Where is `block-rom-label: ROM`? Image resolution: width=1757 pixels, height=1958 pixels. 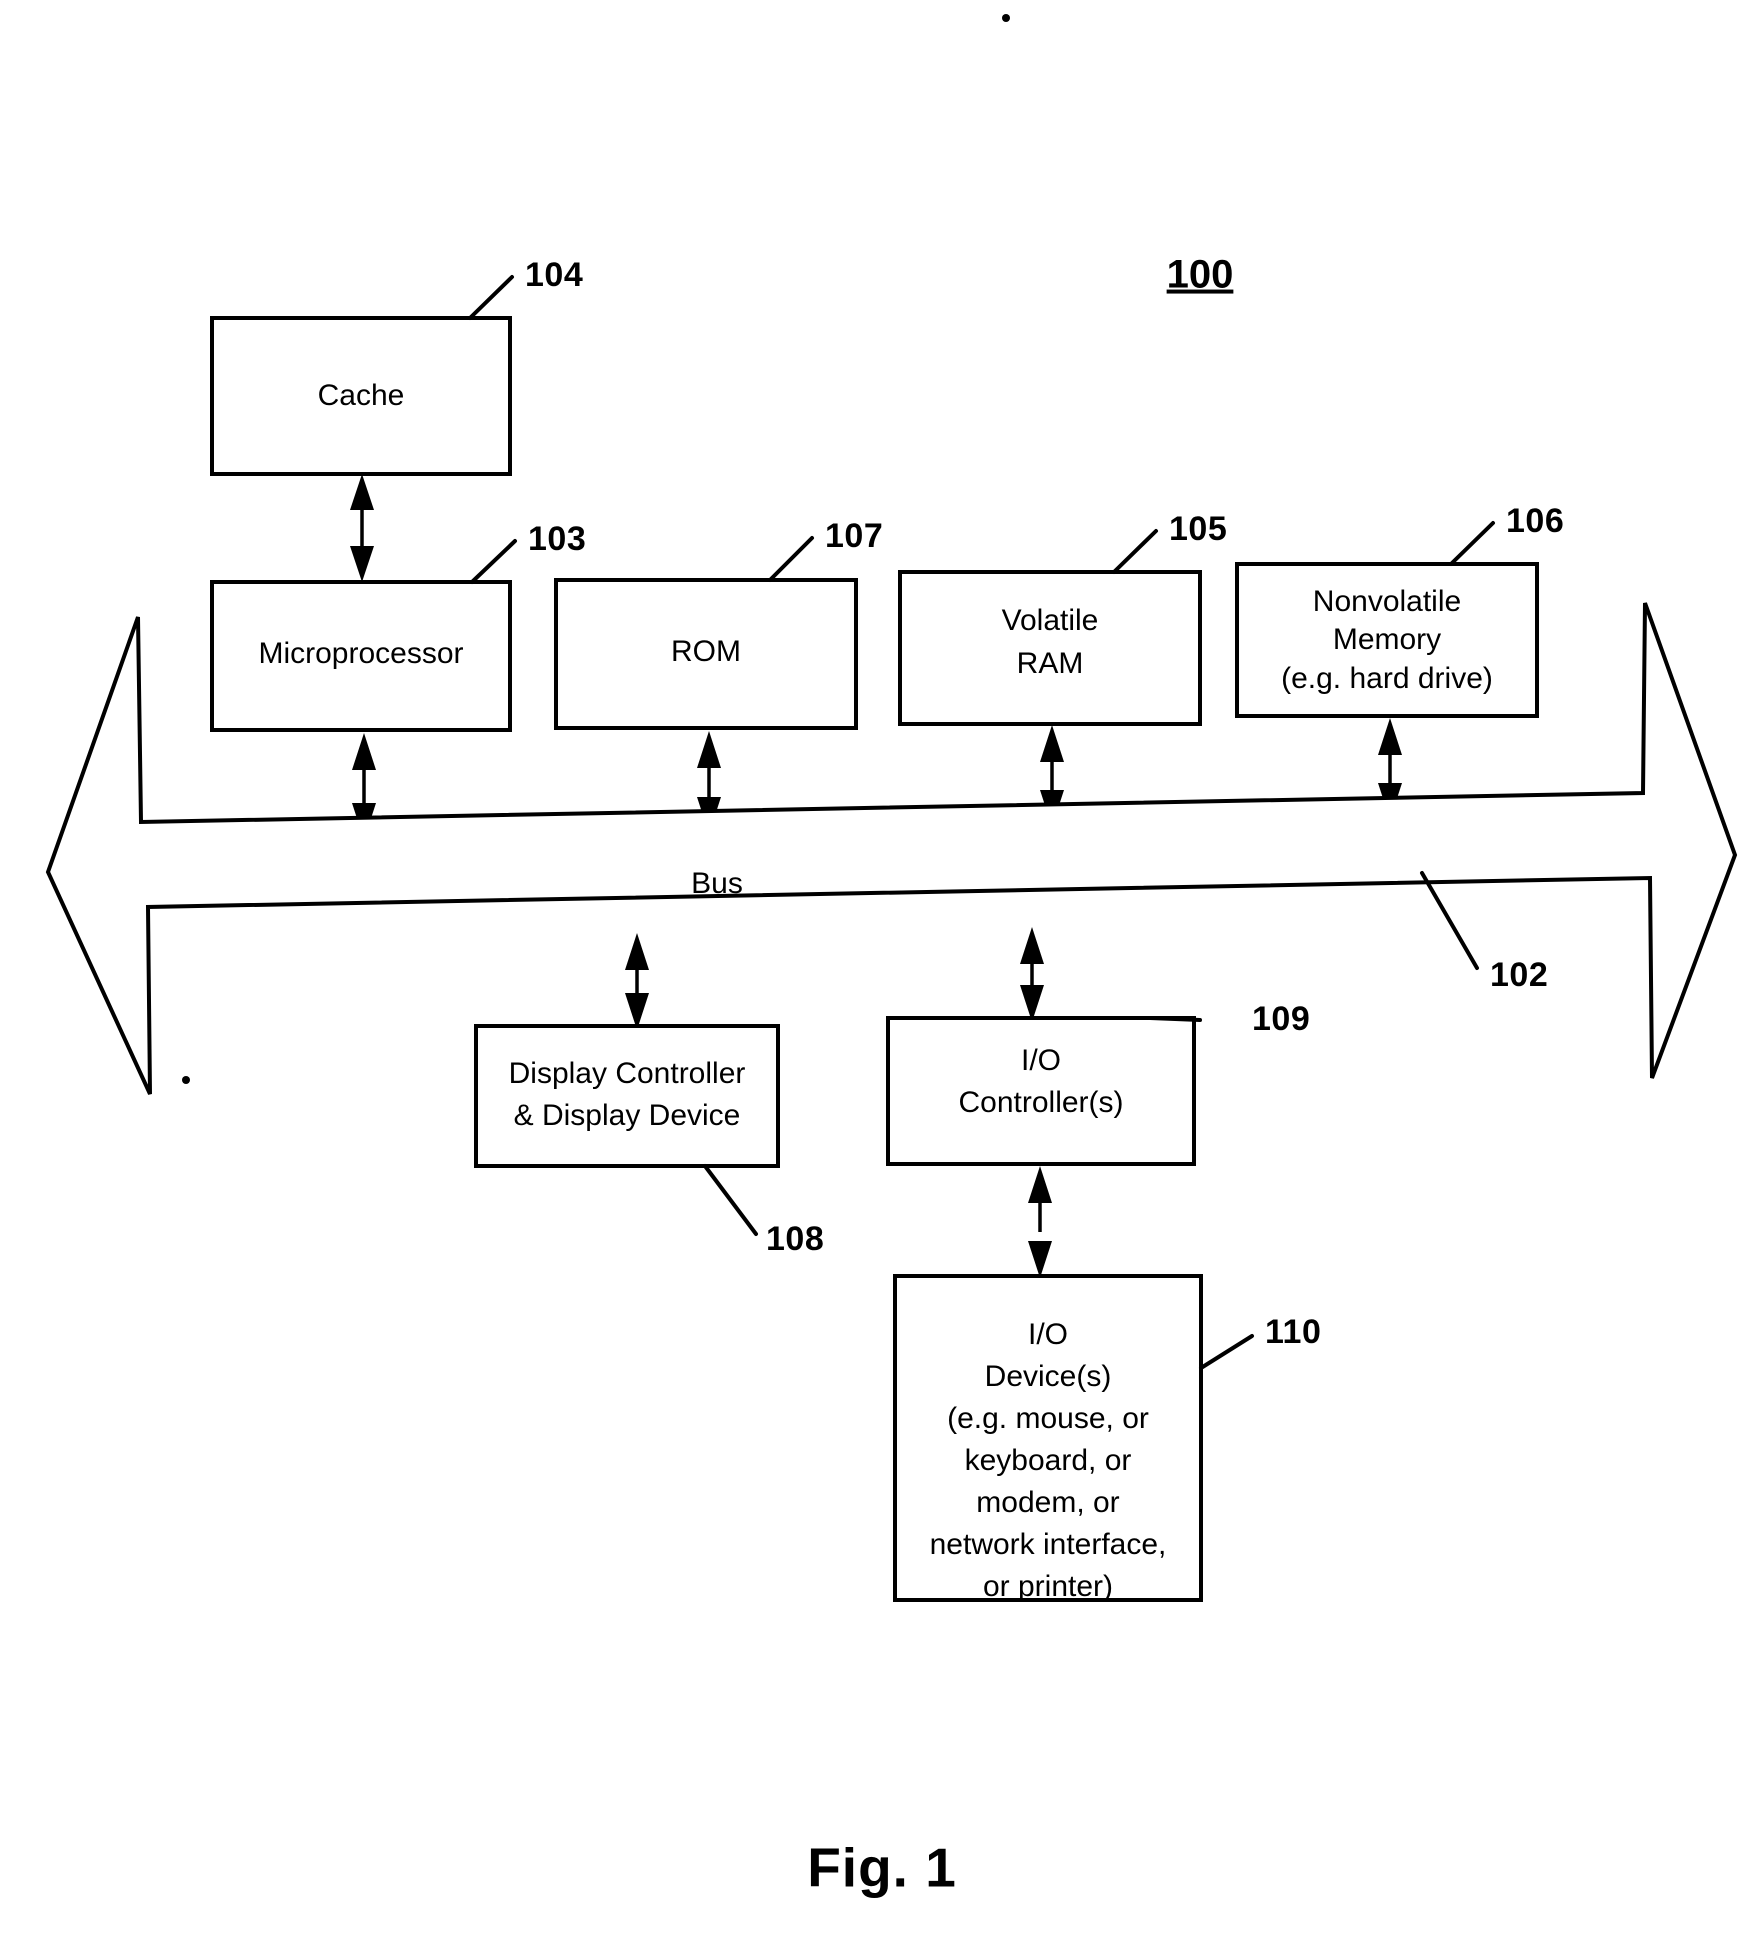 block-rom-label: ROM is located at coordinates (706, 651).